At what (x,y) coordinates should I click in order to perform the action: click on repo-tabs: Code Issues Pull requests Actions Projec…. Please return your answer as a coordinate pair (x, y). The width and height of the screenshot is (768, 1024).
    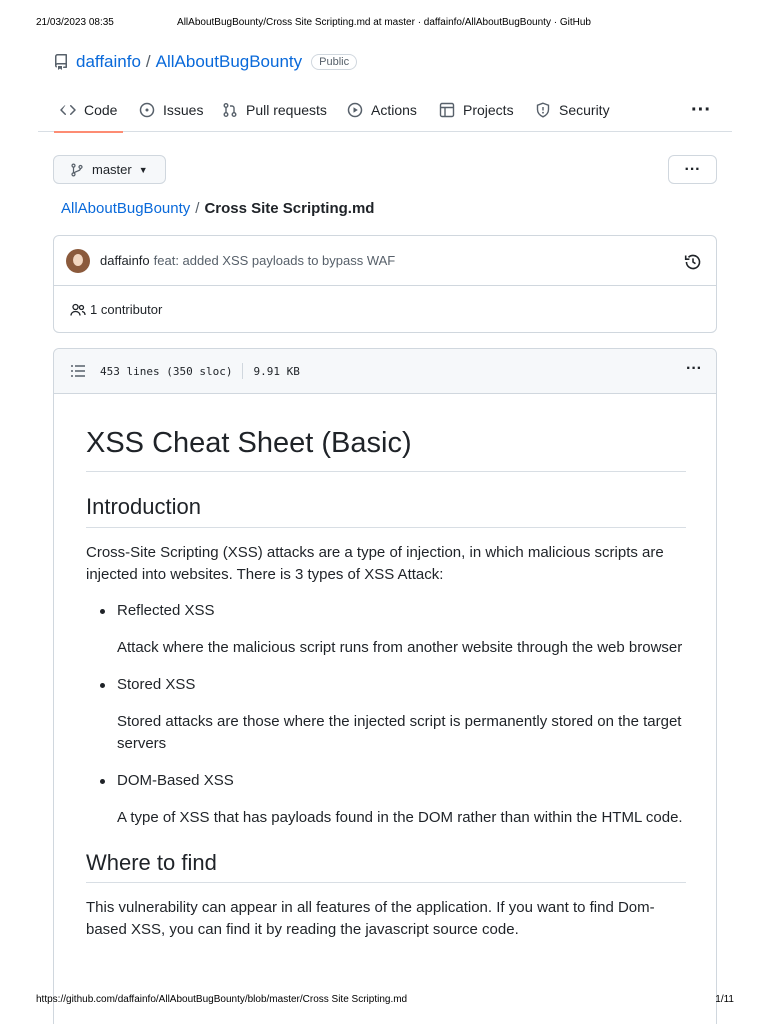
    Looking at the image, I should click on (385, 110).